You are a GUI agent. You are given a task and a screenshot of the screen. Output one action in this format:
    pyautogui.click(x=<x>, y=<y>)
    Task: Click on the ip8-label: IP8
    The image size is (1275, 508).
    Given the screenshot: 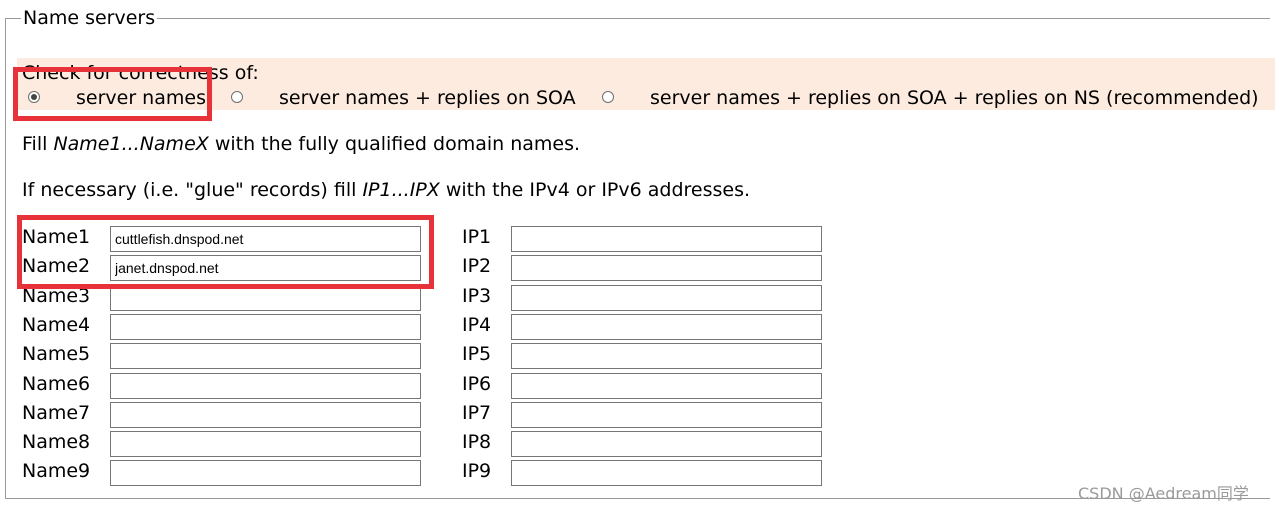 What is the action you would take?
    pyautogui.click(x=477, y=442)
    